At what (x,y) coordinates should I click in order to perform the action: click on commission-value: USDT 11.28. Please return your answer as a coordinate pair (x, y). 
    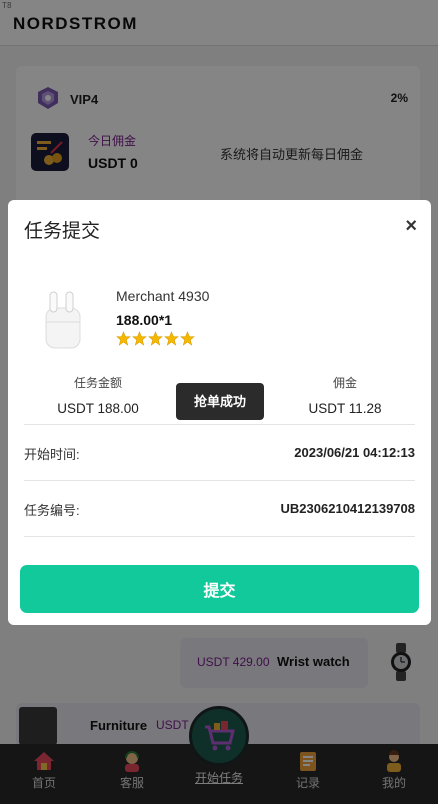
    Looking at the image, I should click on (345, 408).